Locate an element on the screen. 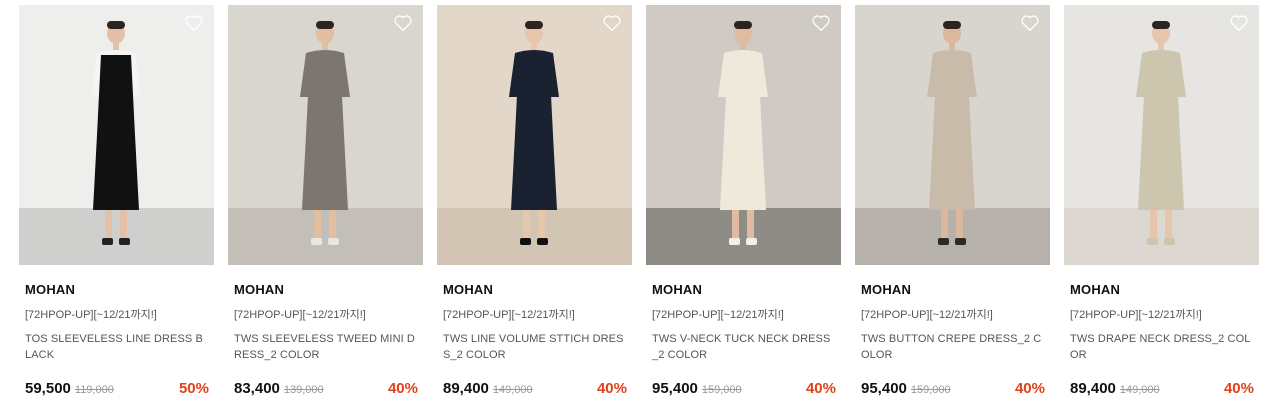 Image resolution: width=1276 pixels, height=405 pixels. product-name: TWS BUTTON CREPE DRESS_2 COLOR is located at coordinates (952, 347).